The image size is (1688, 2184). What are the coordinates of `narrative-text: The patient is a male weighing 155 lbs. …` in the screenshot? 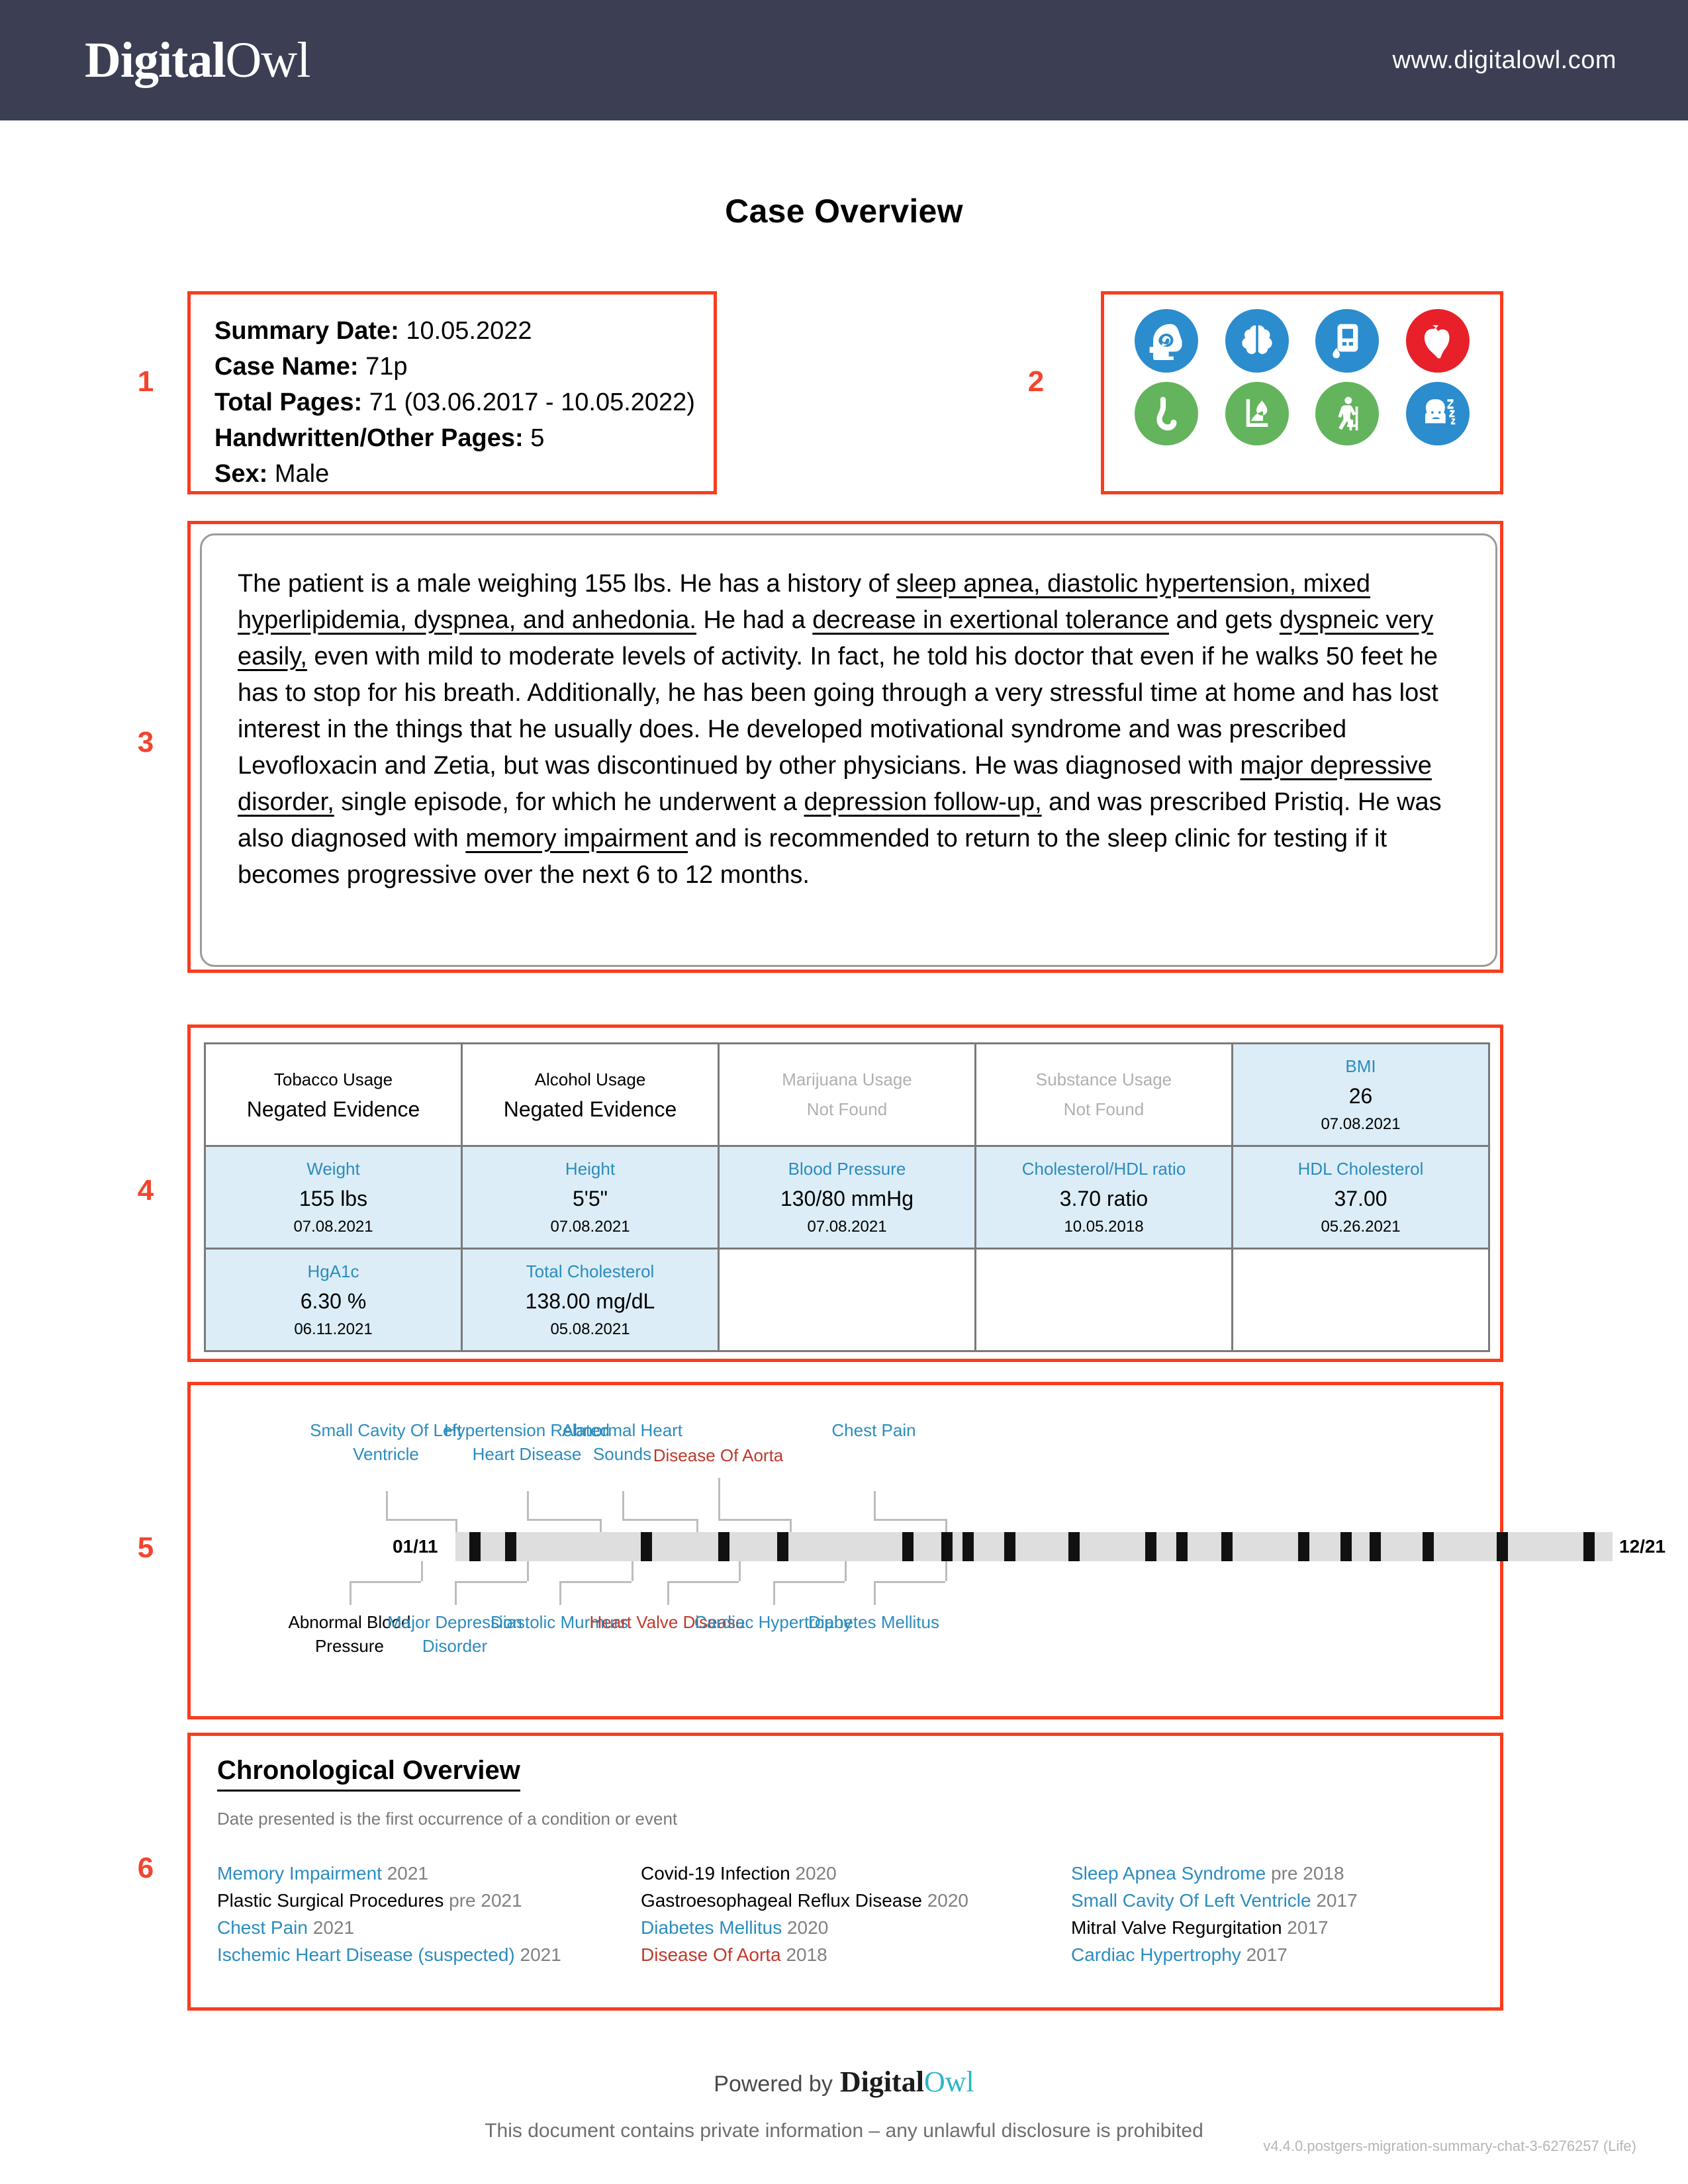 It's located at (849, 729).